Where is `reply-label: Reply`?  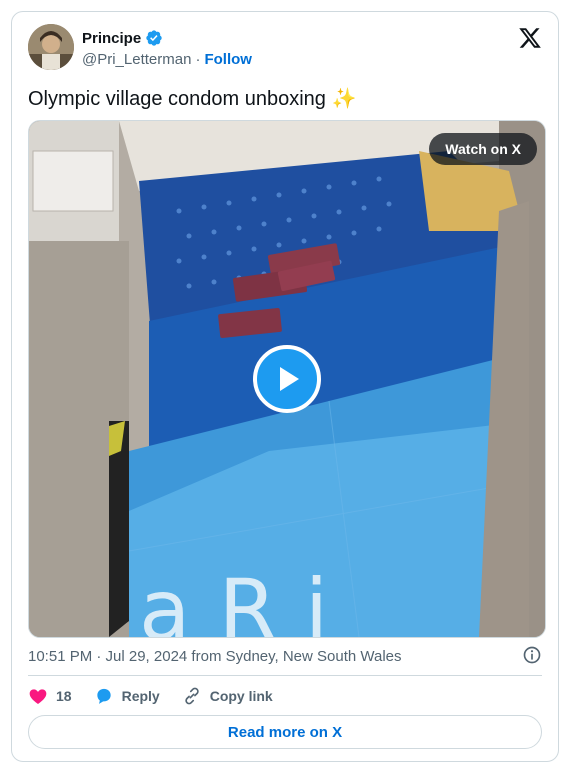 reply-label: Reply is located at coordinates (140, 696).